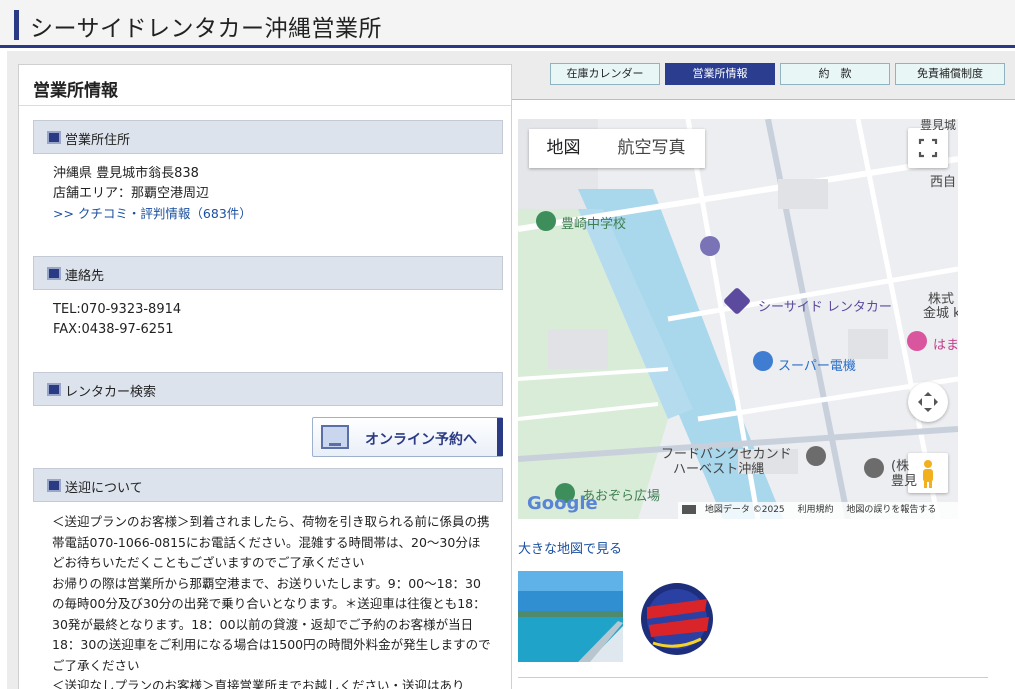 The image size is (1015, 689). Describe the element at coordinates (594, 224) in the screenshot. I see `map-label-school: 豊崎中学校` at that location.